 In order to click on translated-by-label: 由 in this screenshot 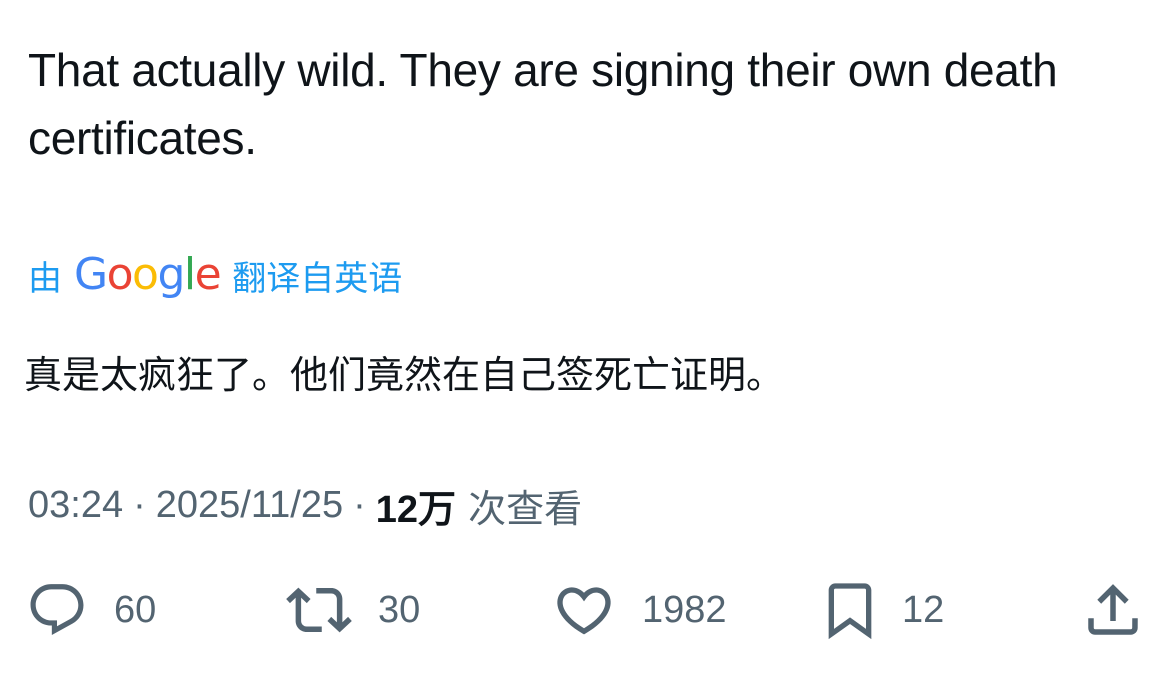, I will do `click(45, 278)`.